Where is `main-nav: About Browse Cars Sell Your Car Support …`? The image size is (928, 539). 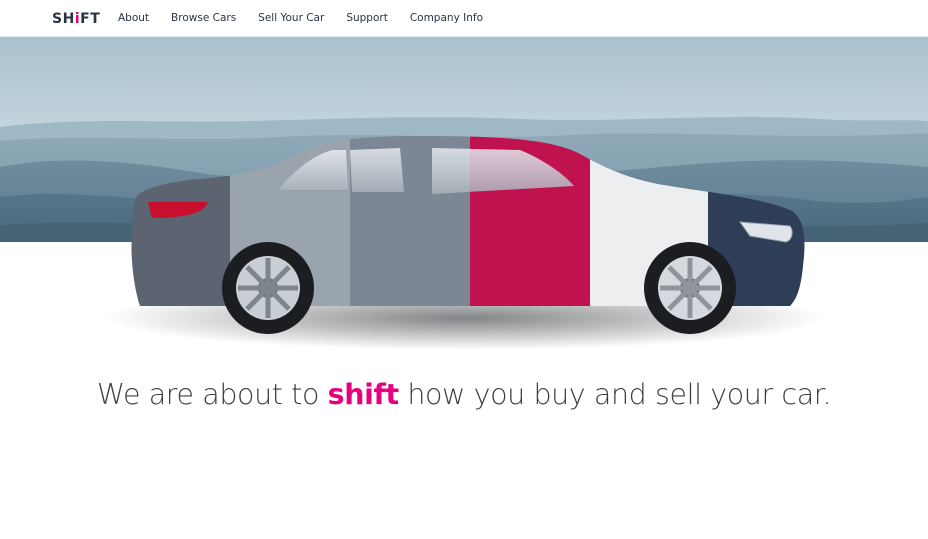
main-nav: About Browse Cars Sell Your Car Support … is located at coordinates (311, 18).